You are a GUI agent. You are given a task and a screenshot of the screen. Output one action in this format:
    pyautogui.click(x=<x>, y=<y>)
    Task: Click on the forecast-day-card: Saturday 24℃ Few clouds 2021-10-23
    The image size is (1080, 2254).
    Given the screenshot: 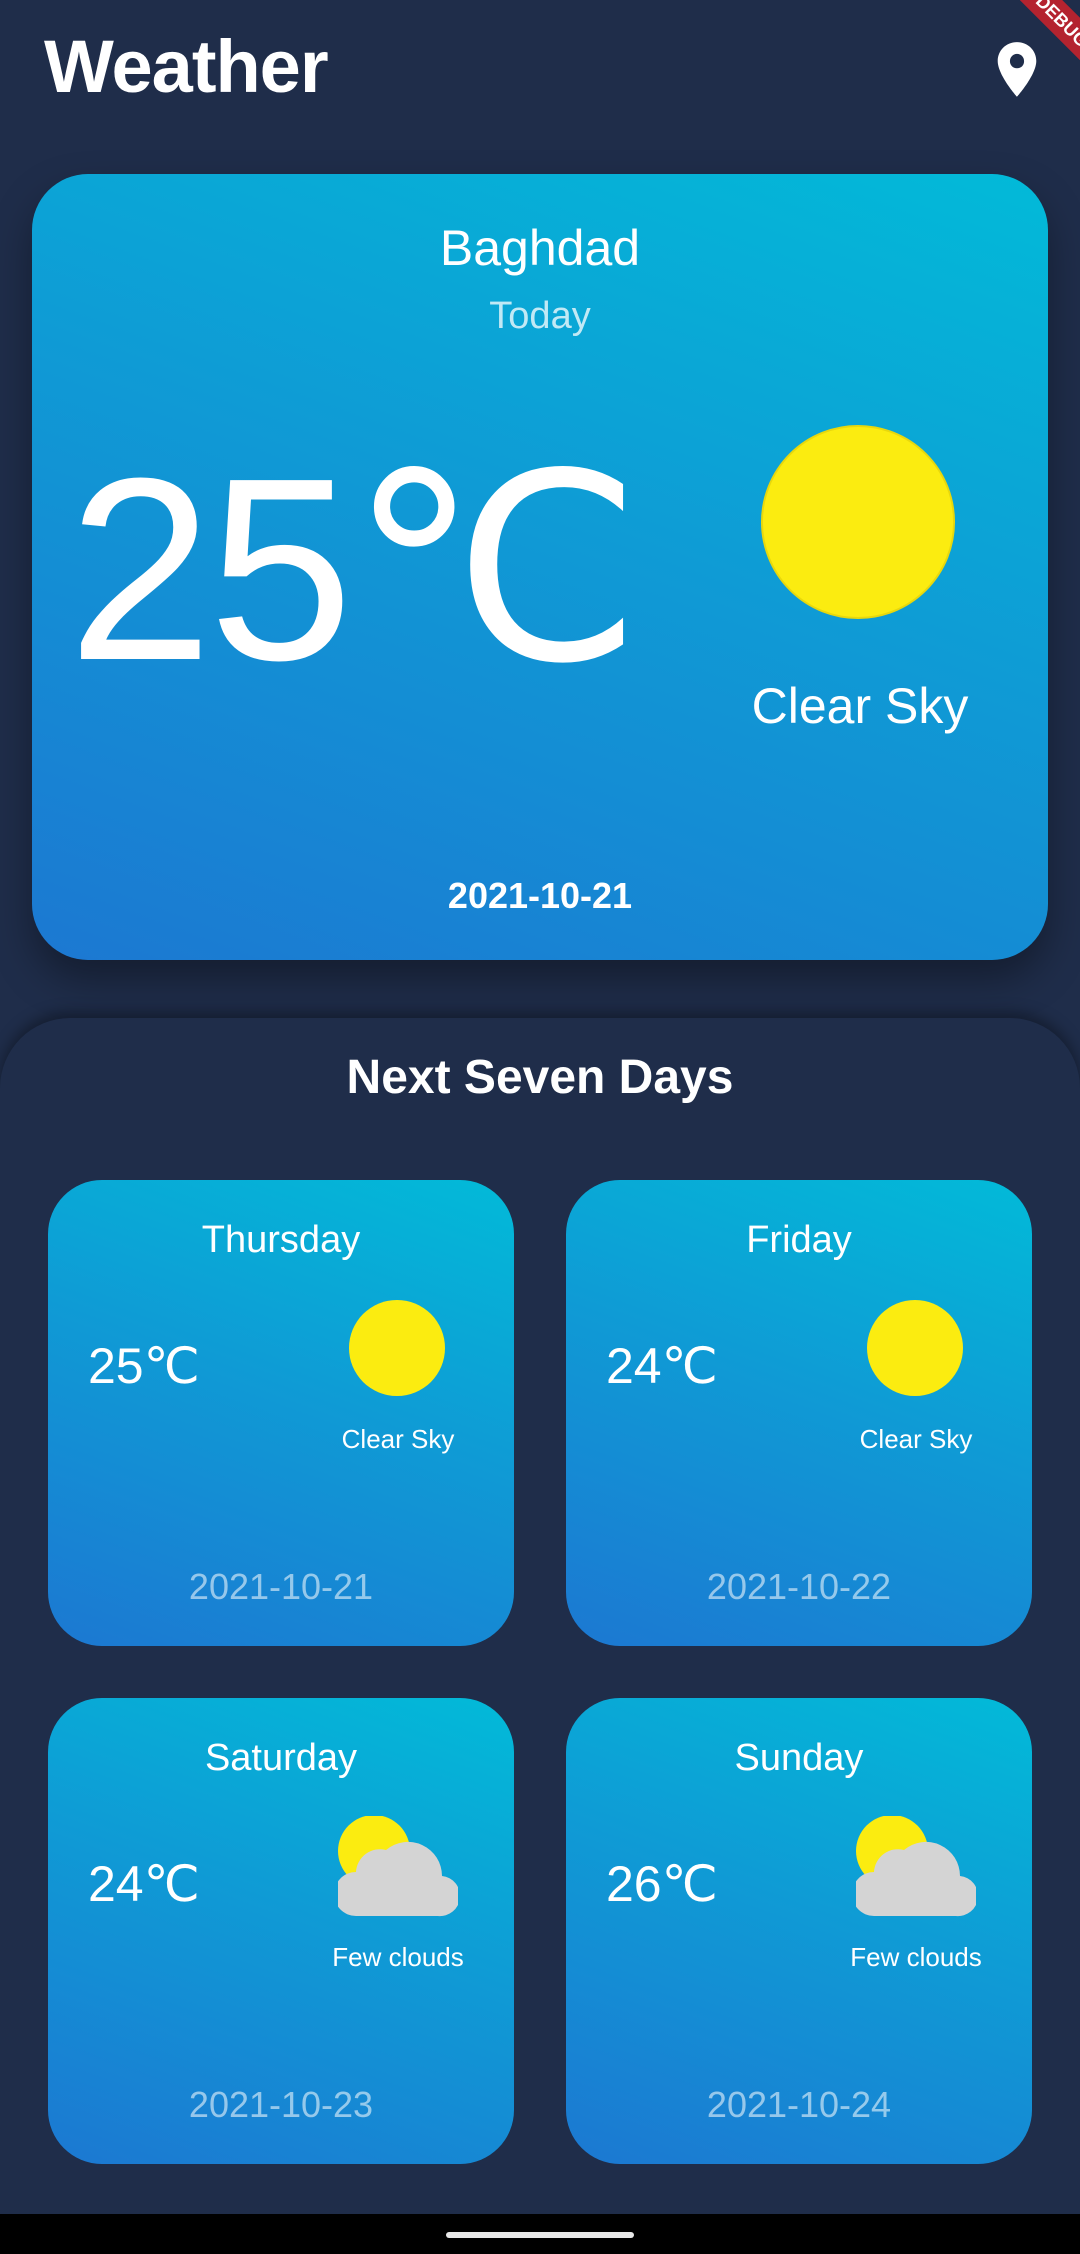 What is the action you would take?
    pyautogui.click(x=281, y=1931)
    